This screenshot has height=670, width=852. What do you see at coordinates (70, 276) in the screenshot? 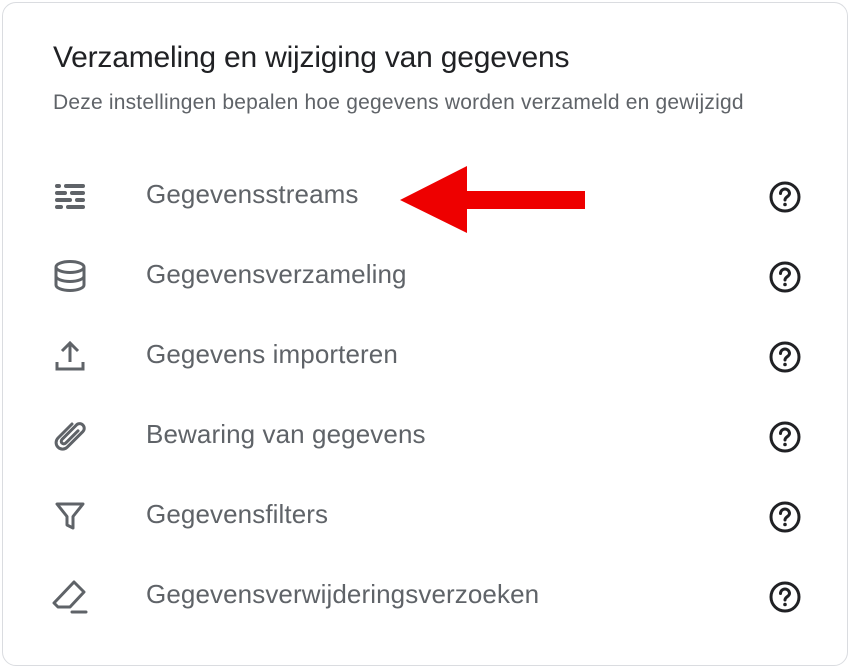
I see `database-icon` at bounding box center [70, 276].